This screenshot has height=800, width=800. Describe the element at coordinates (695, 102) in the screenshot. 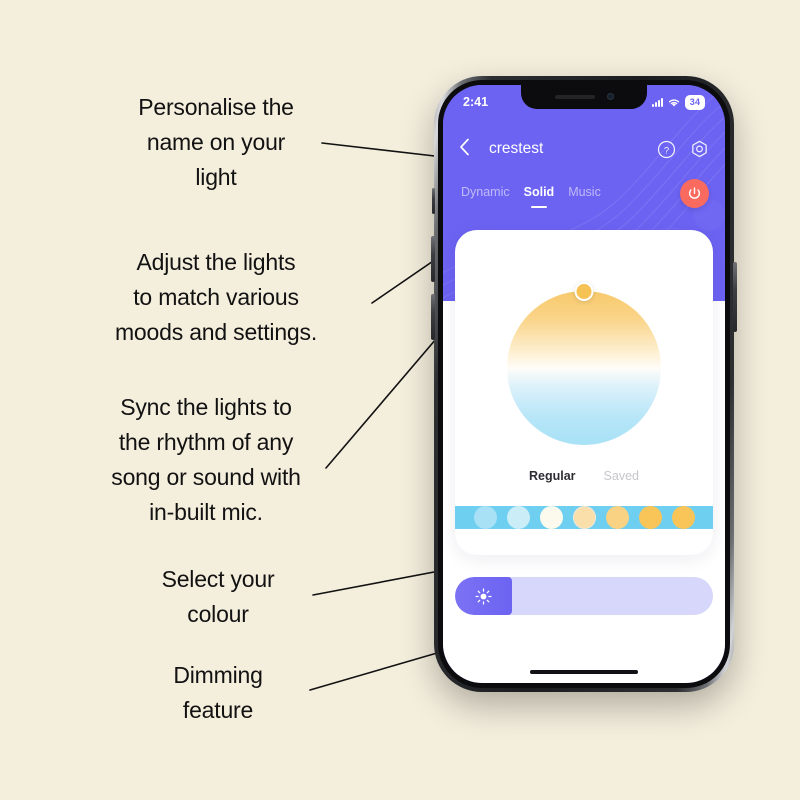

I see `battery-indicator: 34` at that location.